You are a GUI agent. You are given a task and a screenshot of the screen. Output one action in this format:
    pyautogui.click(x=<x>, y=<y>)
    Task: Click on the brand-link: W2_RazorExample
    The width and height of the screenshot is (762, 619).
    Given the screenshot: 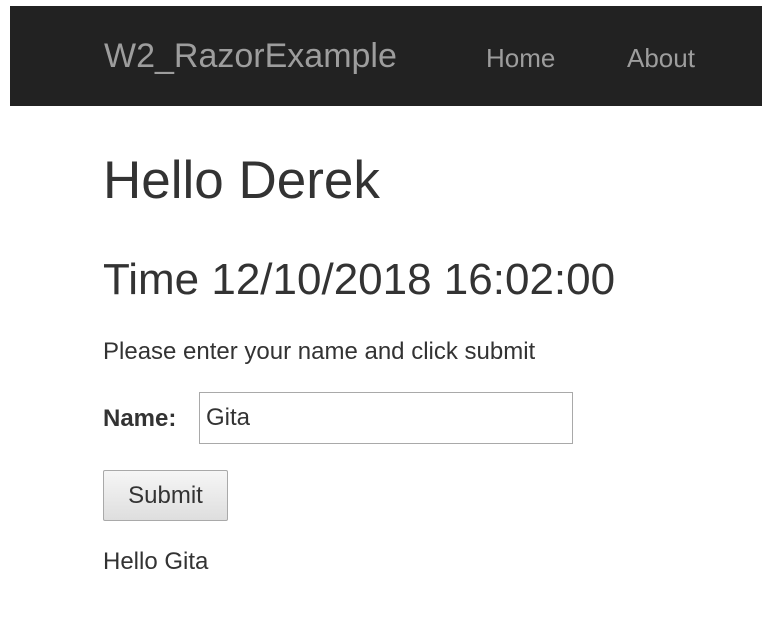 What is the action you would take?
    pyautogui.click(x=250, y=56)
    